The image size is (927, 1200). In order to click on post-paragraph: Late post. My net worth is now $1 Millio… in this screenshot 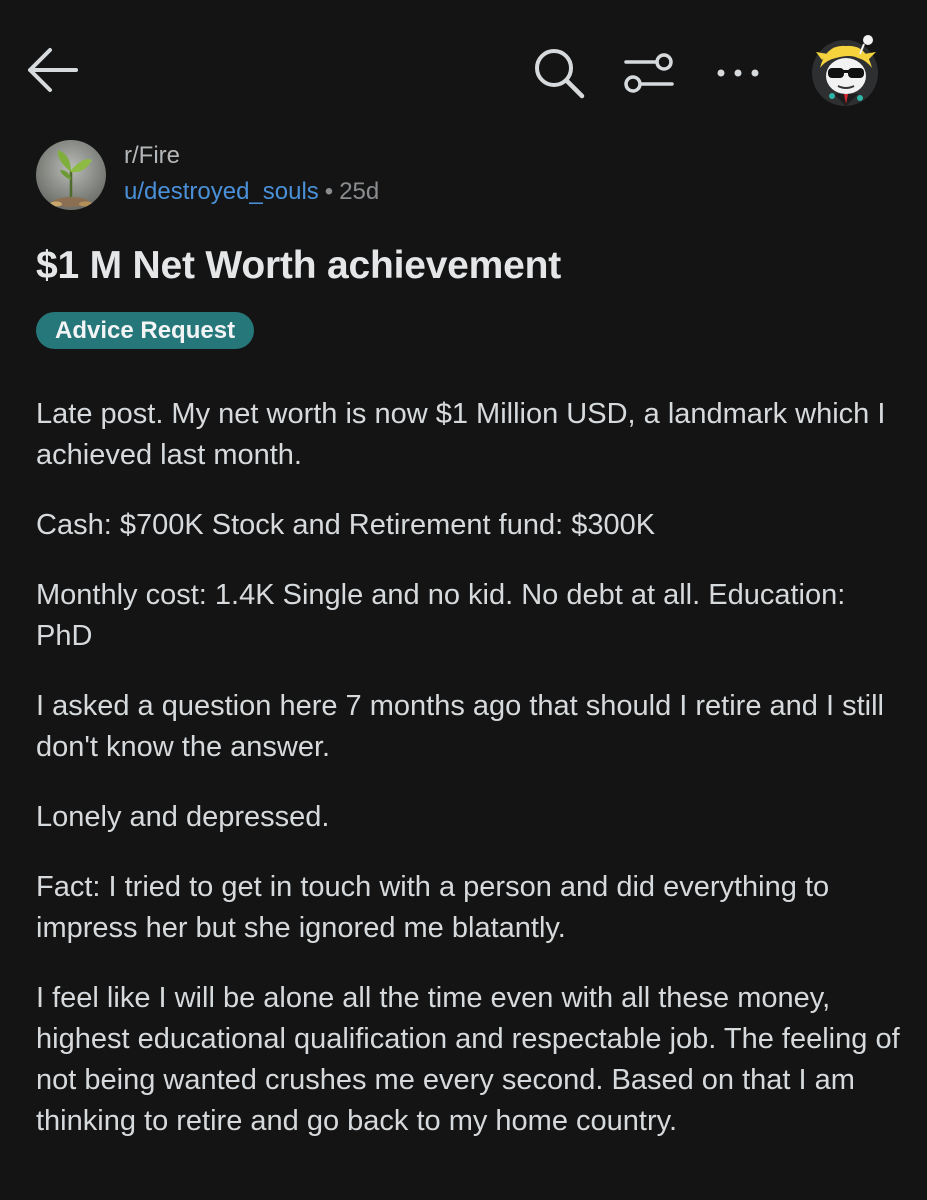, I will do `click(461, 434)`.